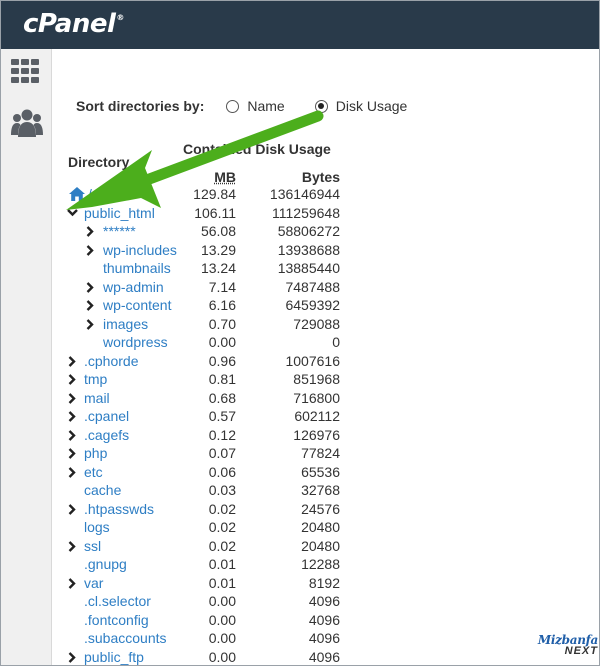  I want to click on directory-name-link: .fontconfig, so click(116, 620).